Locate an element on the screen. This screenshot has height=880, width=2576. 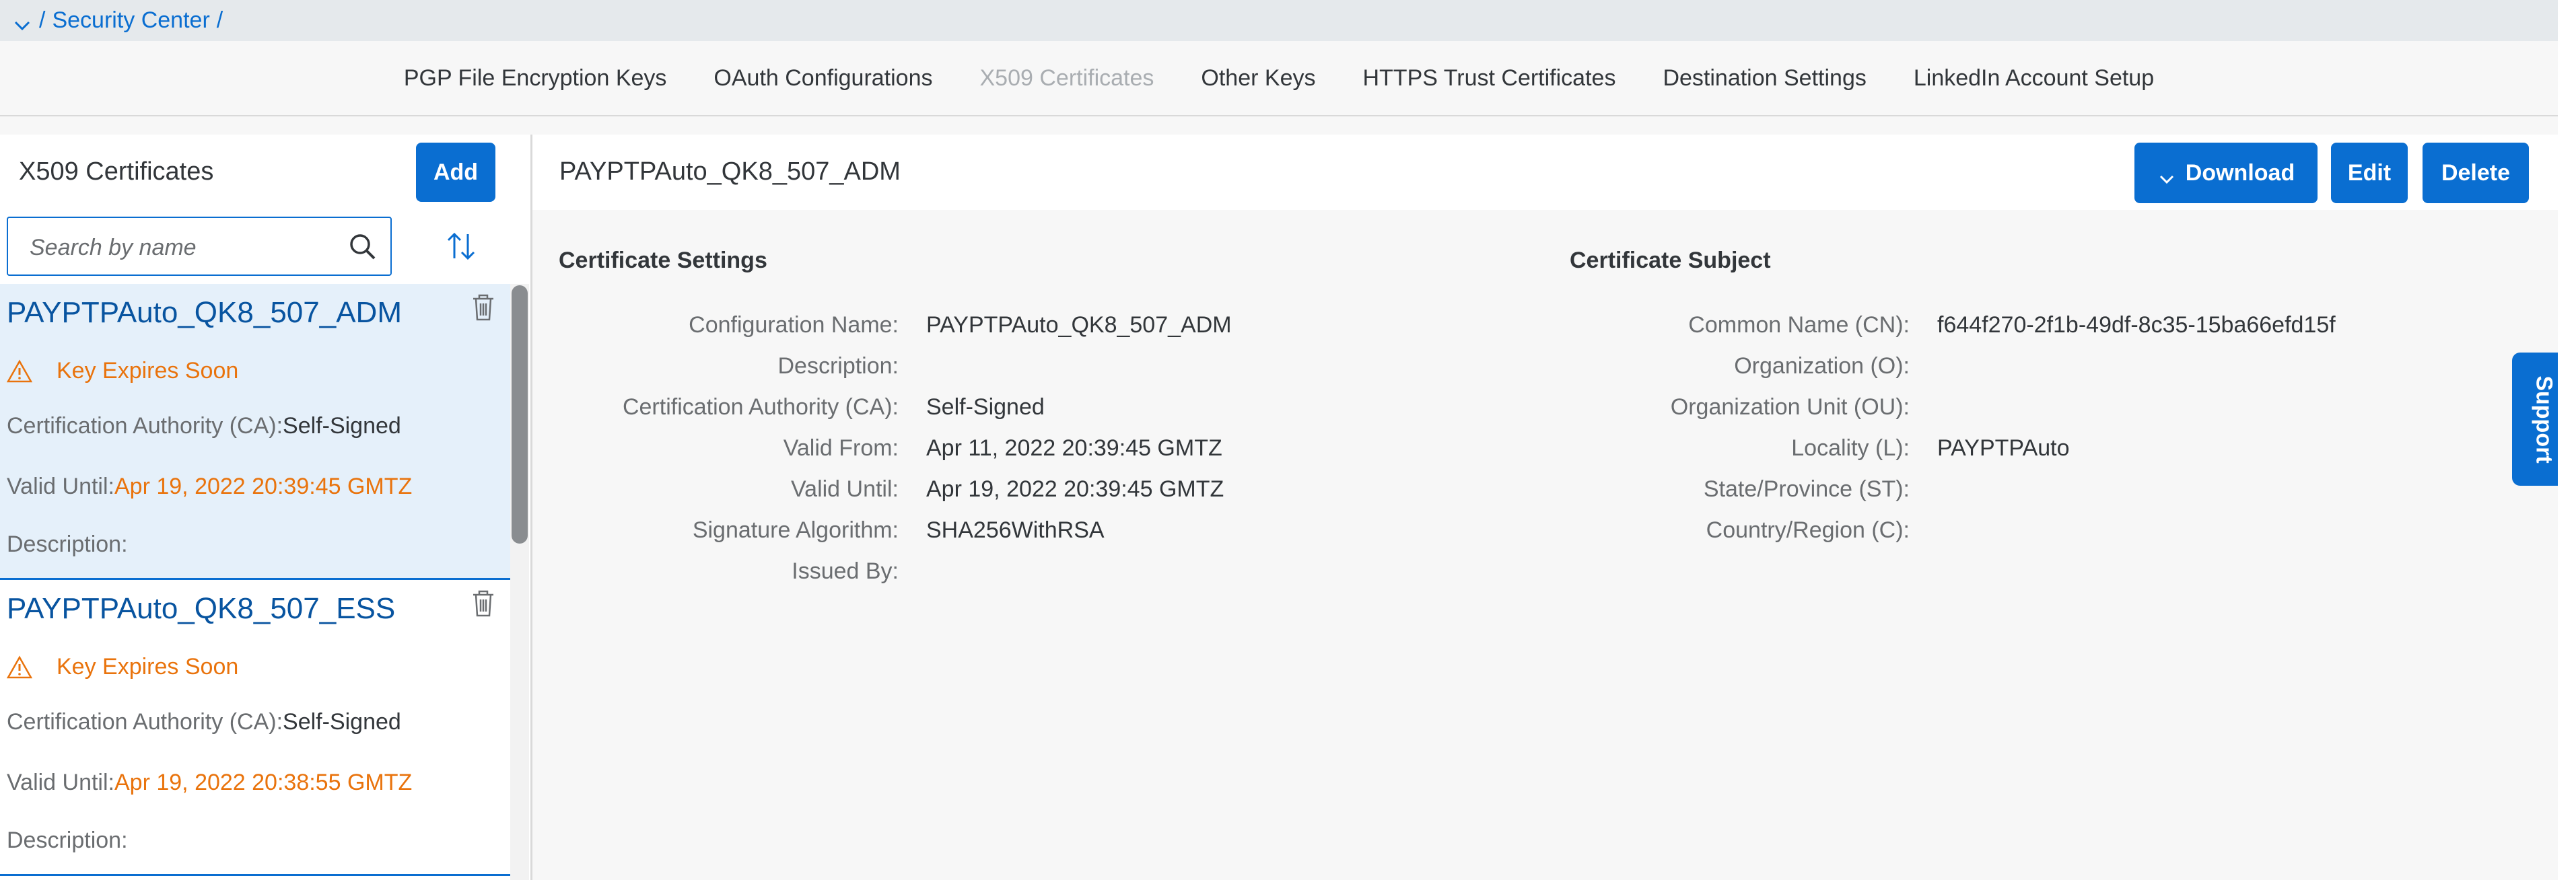
configuration-name-value: PAYPTPAuto_QK8_507_ADM is located at coordinates (1079, 325).